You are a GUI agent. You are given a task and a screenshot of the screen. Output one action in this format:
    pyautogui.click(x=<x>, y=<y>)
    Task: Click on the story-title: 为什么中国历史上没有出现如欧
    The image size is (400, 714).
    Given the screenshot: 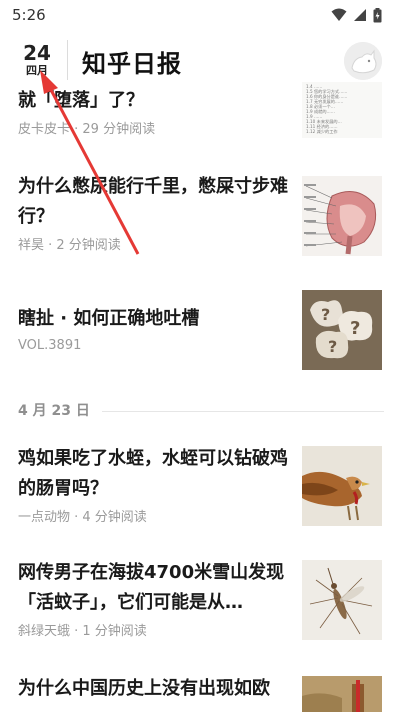 What is the action you would take?
    pyautogui.click(x=144, y=688)
    